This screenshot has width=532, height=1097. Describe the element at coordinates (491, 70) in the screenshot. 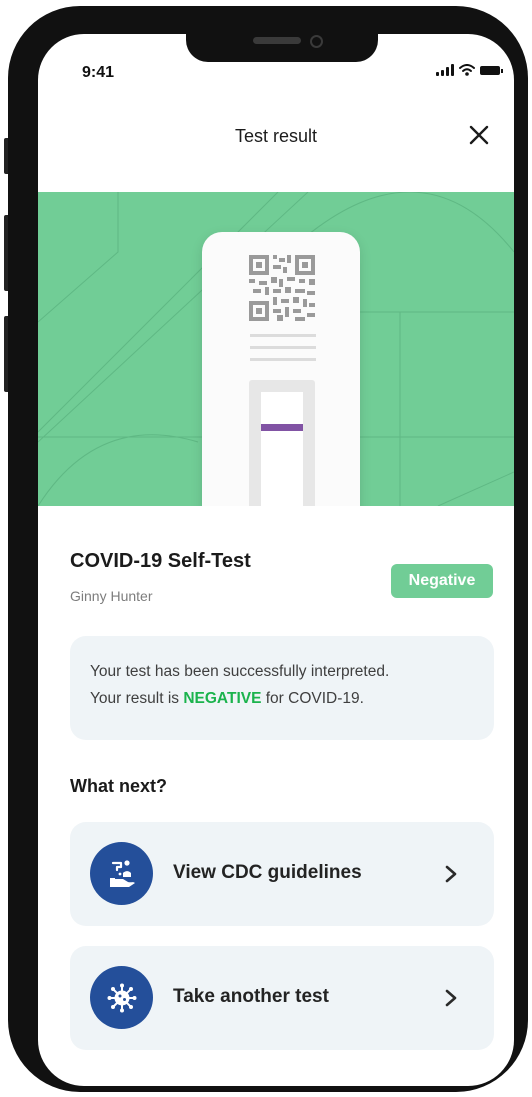

I see `battery-icon` at that location.